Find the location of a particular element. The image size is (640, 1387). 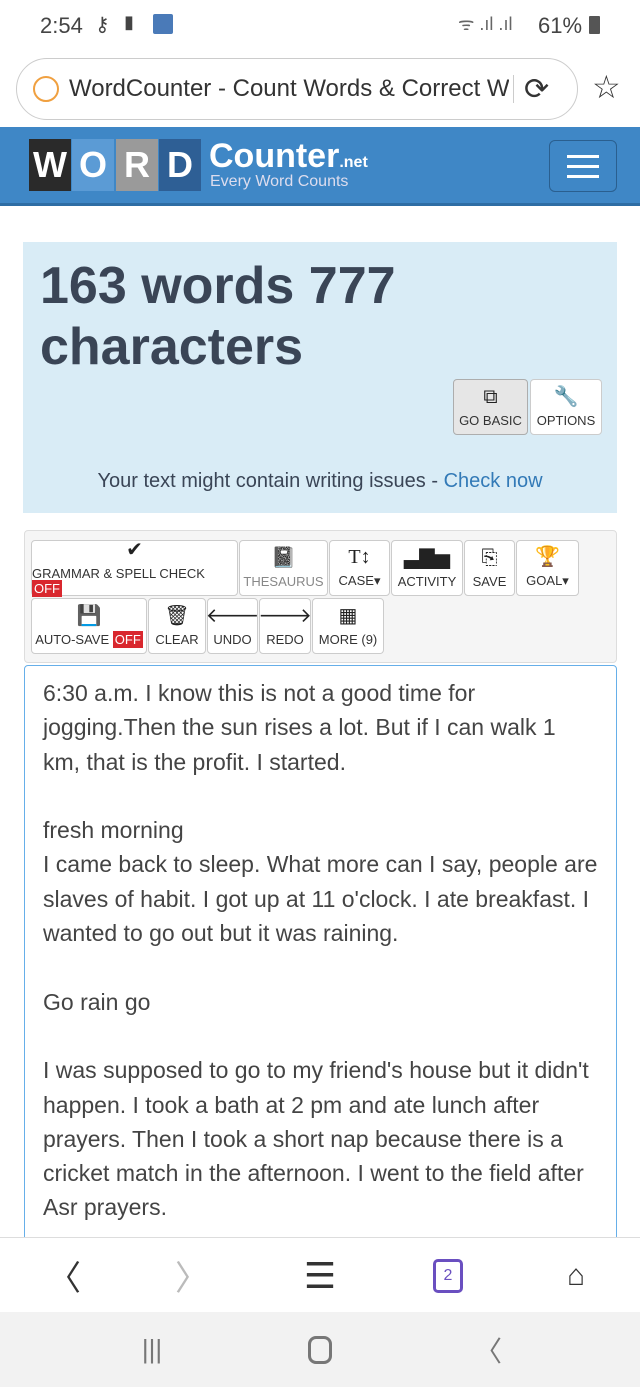

site-icon is located at coordinates (46, 89).